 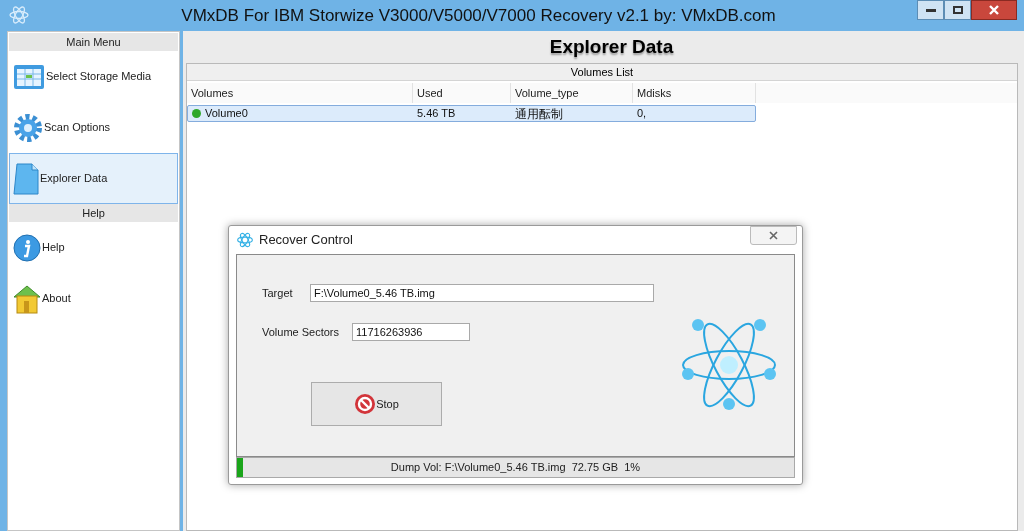 What do you see at coordinates (611, 46) in the screenshot?
I see `page-title: Explorer Data` at bounding box center [611, 46].